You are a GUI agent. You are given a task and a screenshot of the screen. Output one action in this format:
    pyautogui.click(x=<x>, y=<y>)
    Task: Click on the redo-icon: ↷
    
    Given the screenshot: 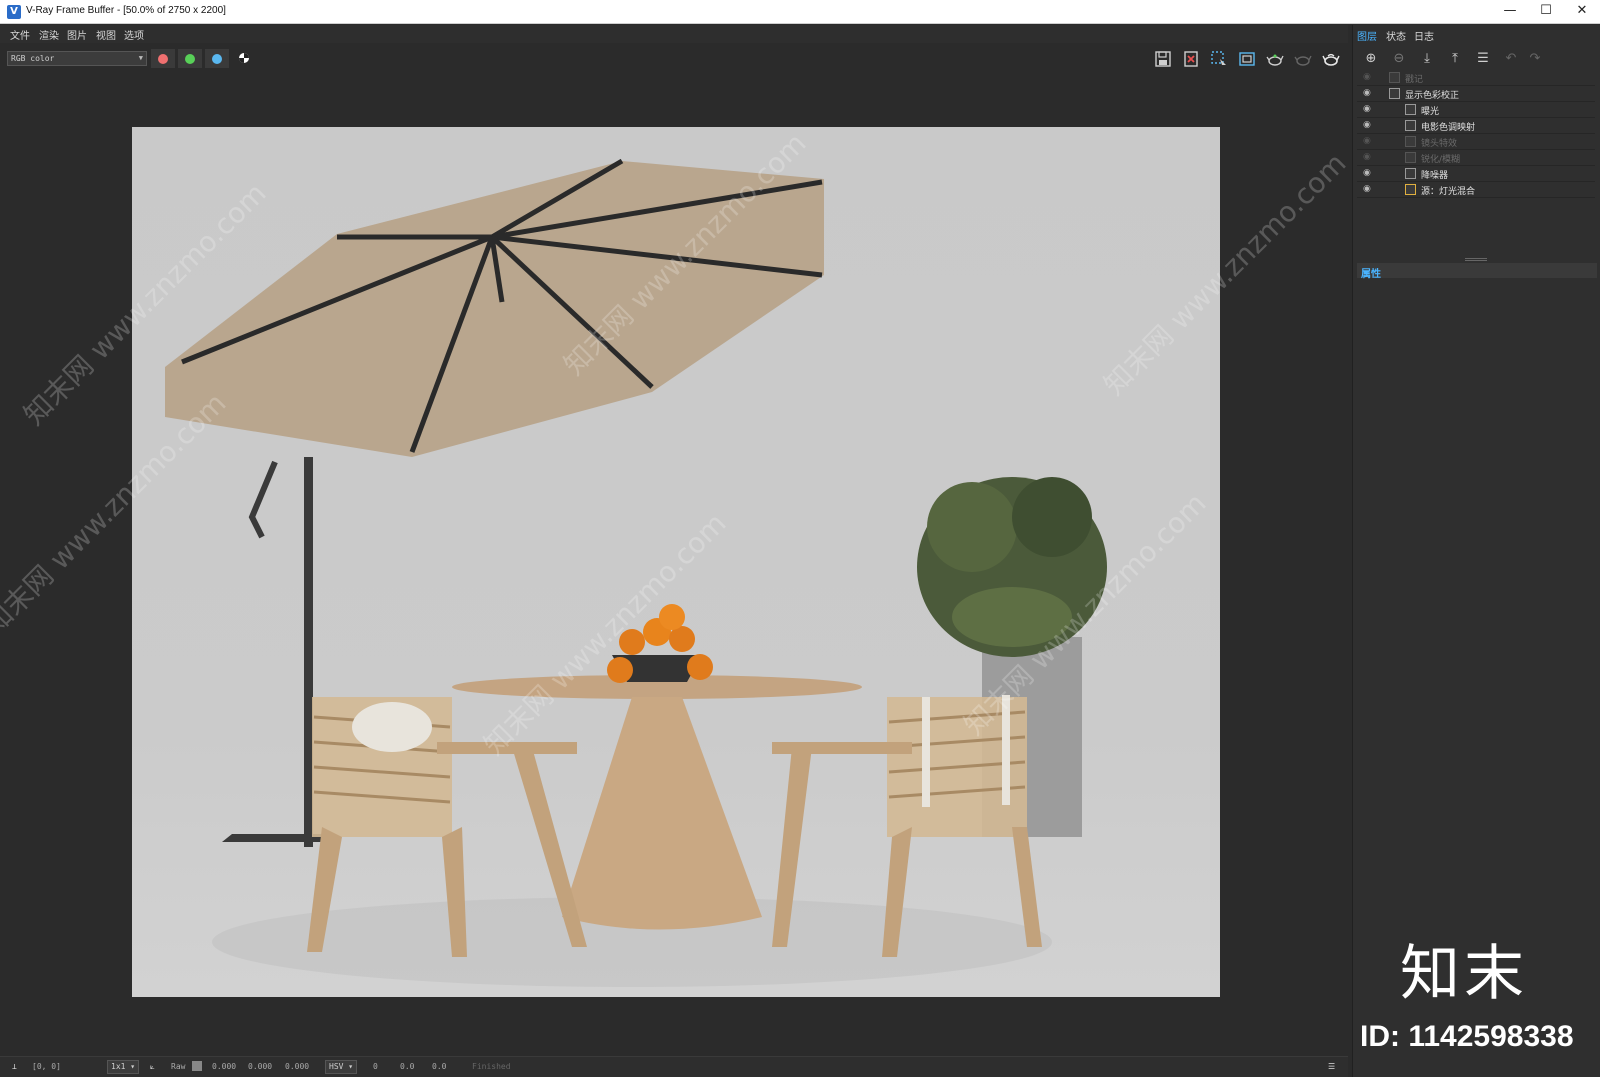 What is the action you would take?
    pyautogui.click(x=1535, y=59)
    